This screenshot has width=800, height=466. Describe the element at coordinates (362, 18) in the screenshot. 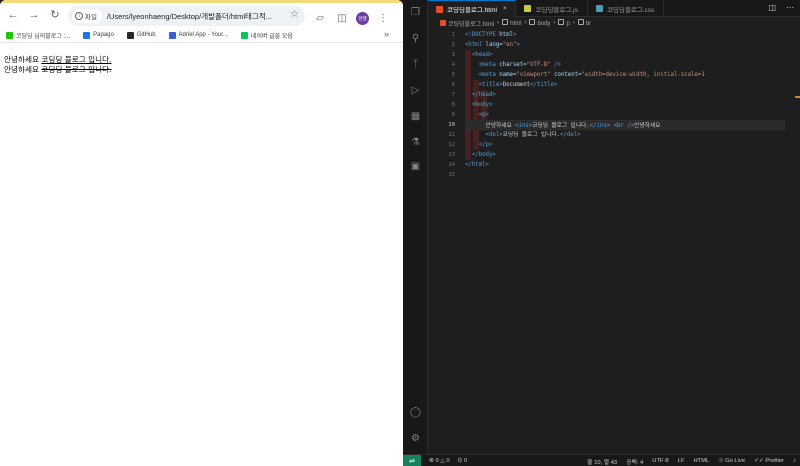

I see `profile-avatar: 현행` at that location.